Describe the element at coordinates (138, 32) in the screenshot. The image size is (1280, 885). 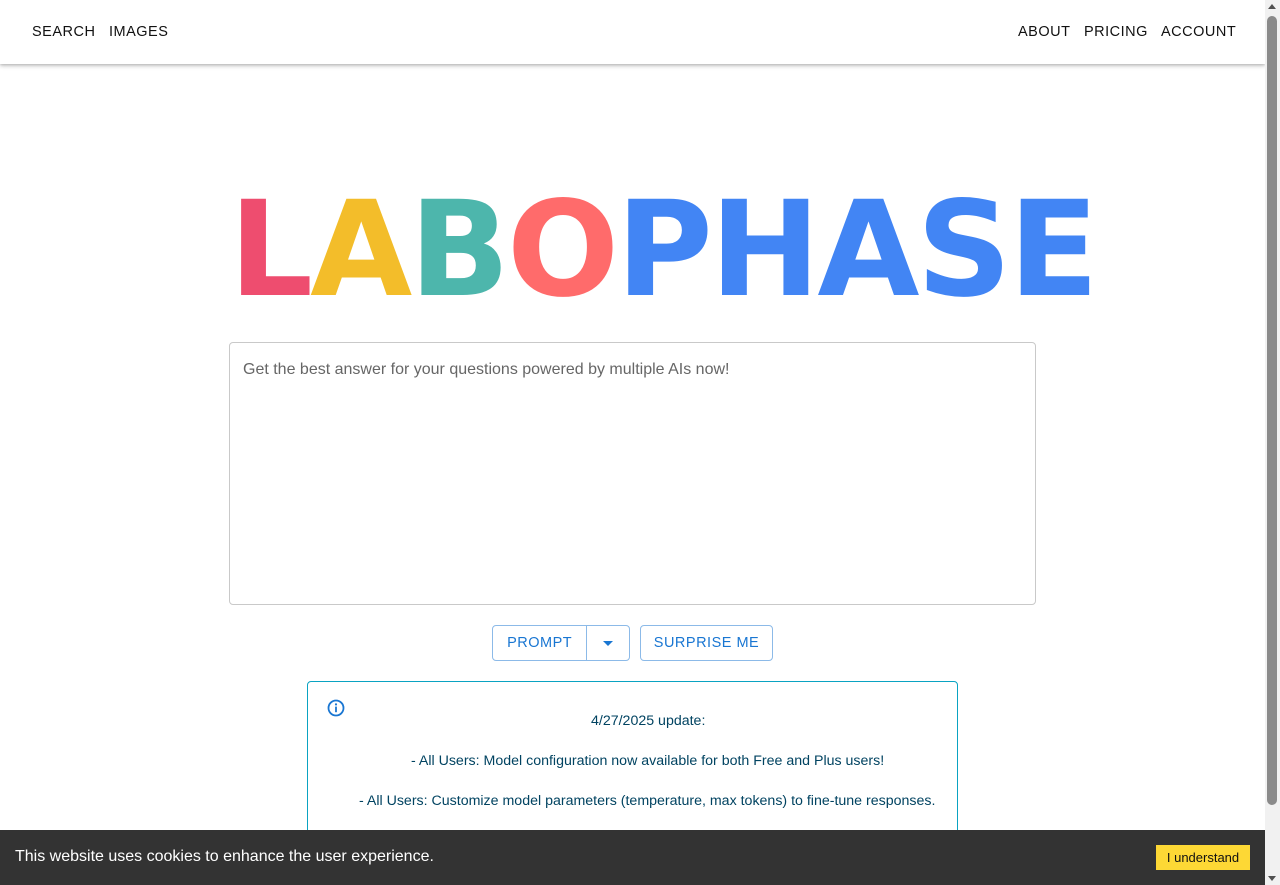
I see `nav-images-link: IMAGES` at that location.